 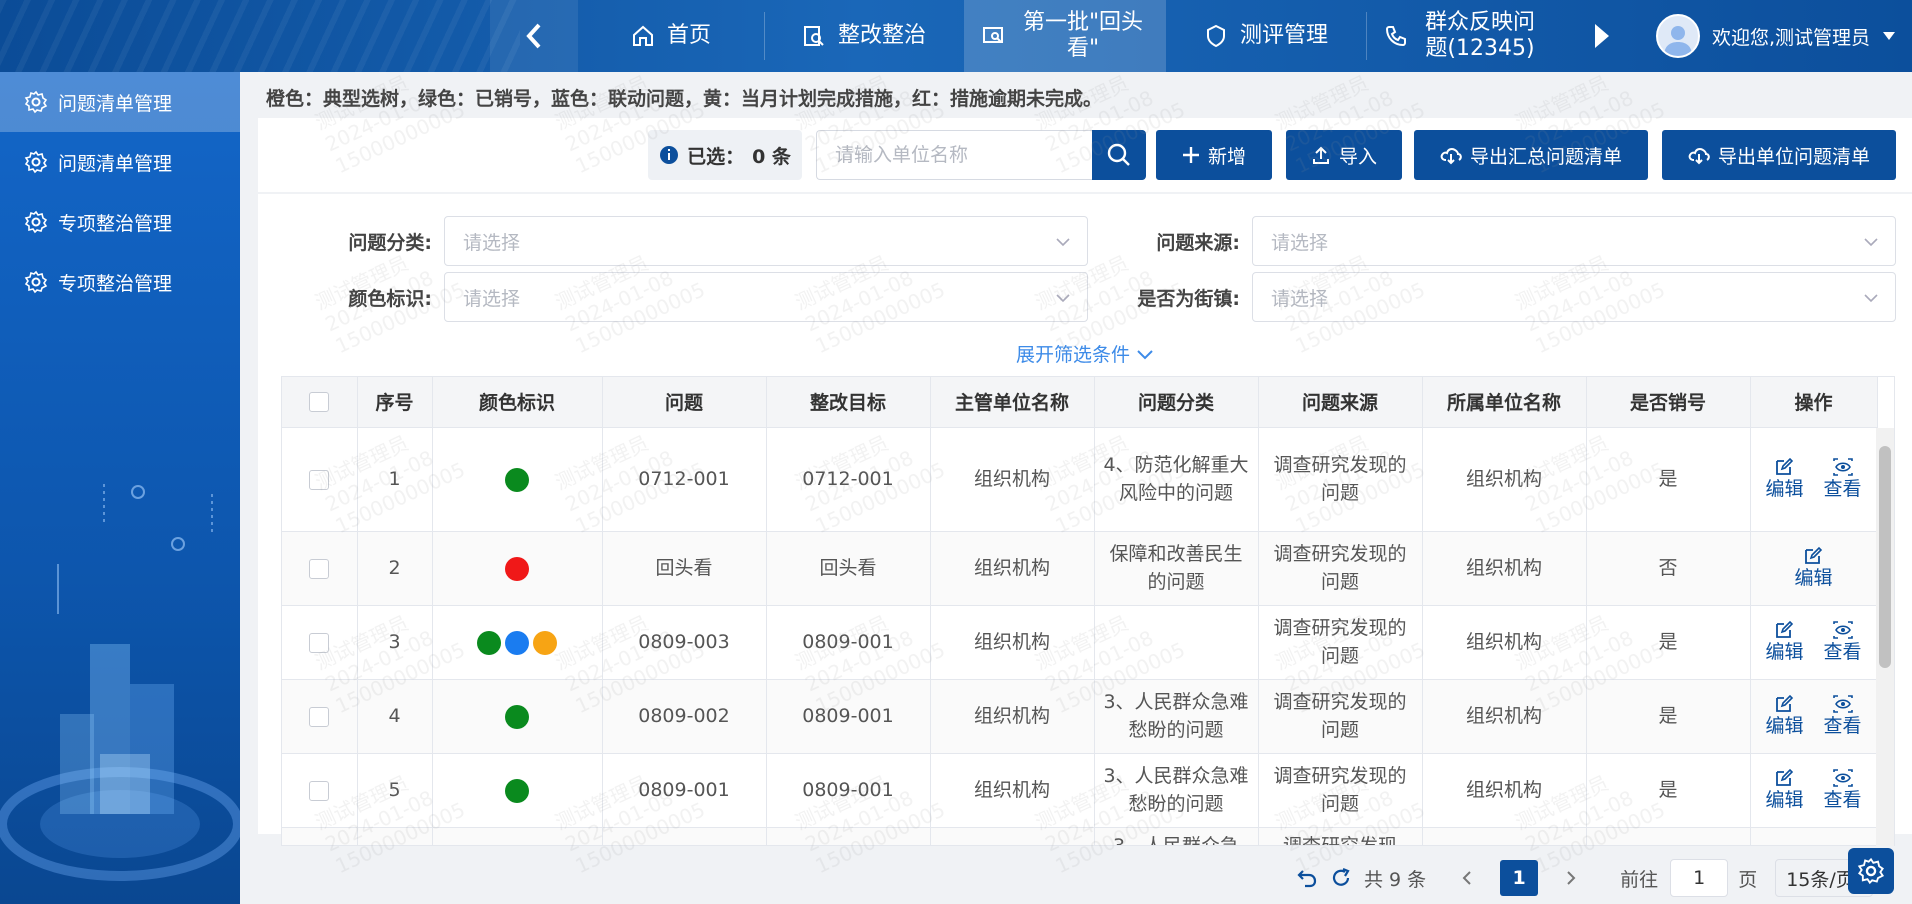 I want to click on goto-page-input, so click(x=1699, y=878).